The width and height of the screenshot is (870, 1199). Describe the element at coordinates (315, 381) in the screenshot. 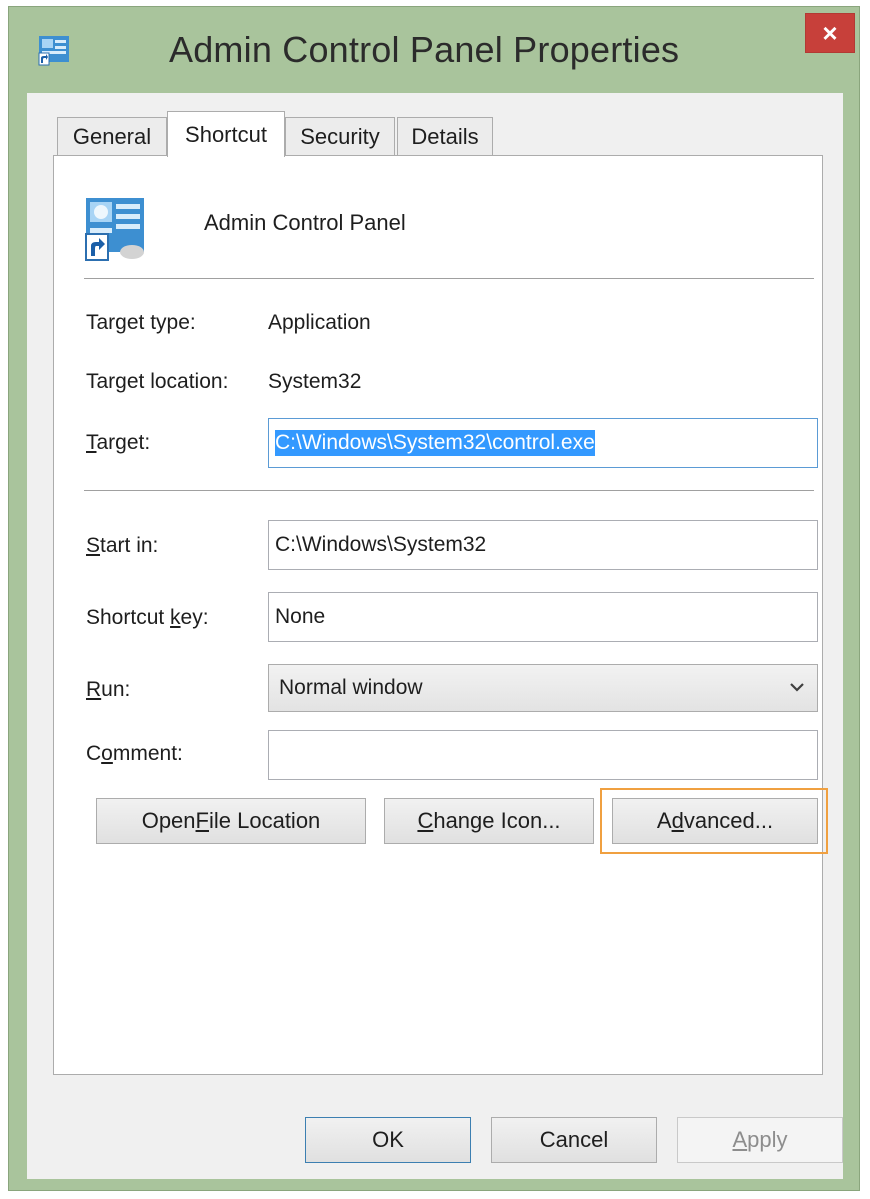

I see `target-location-value: System32` at that location.